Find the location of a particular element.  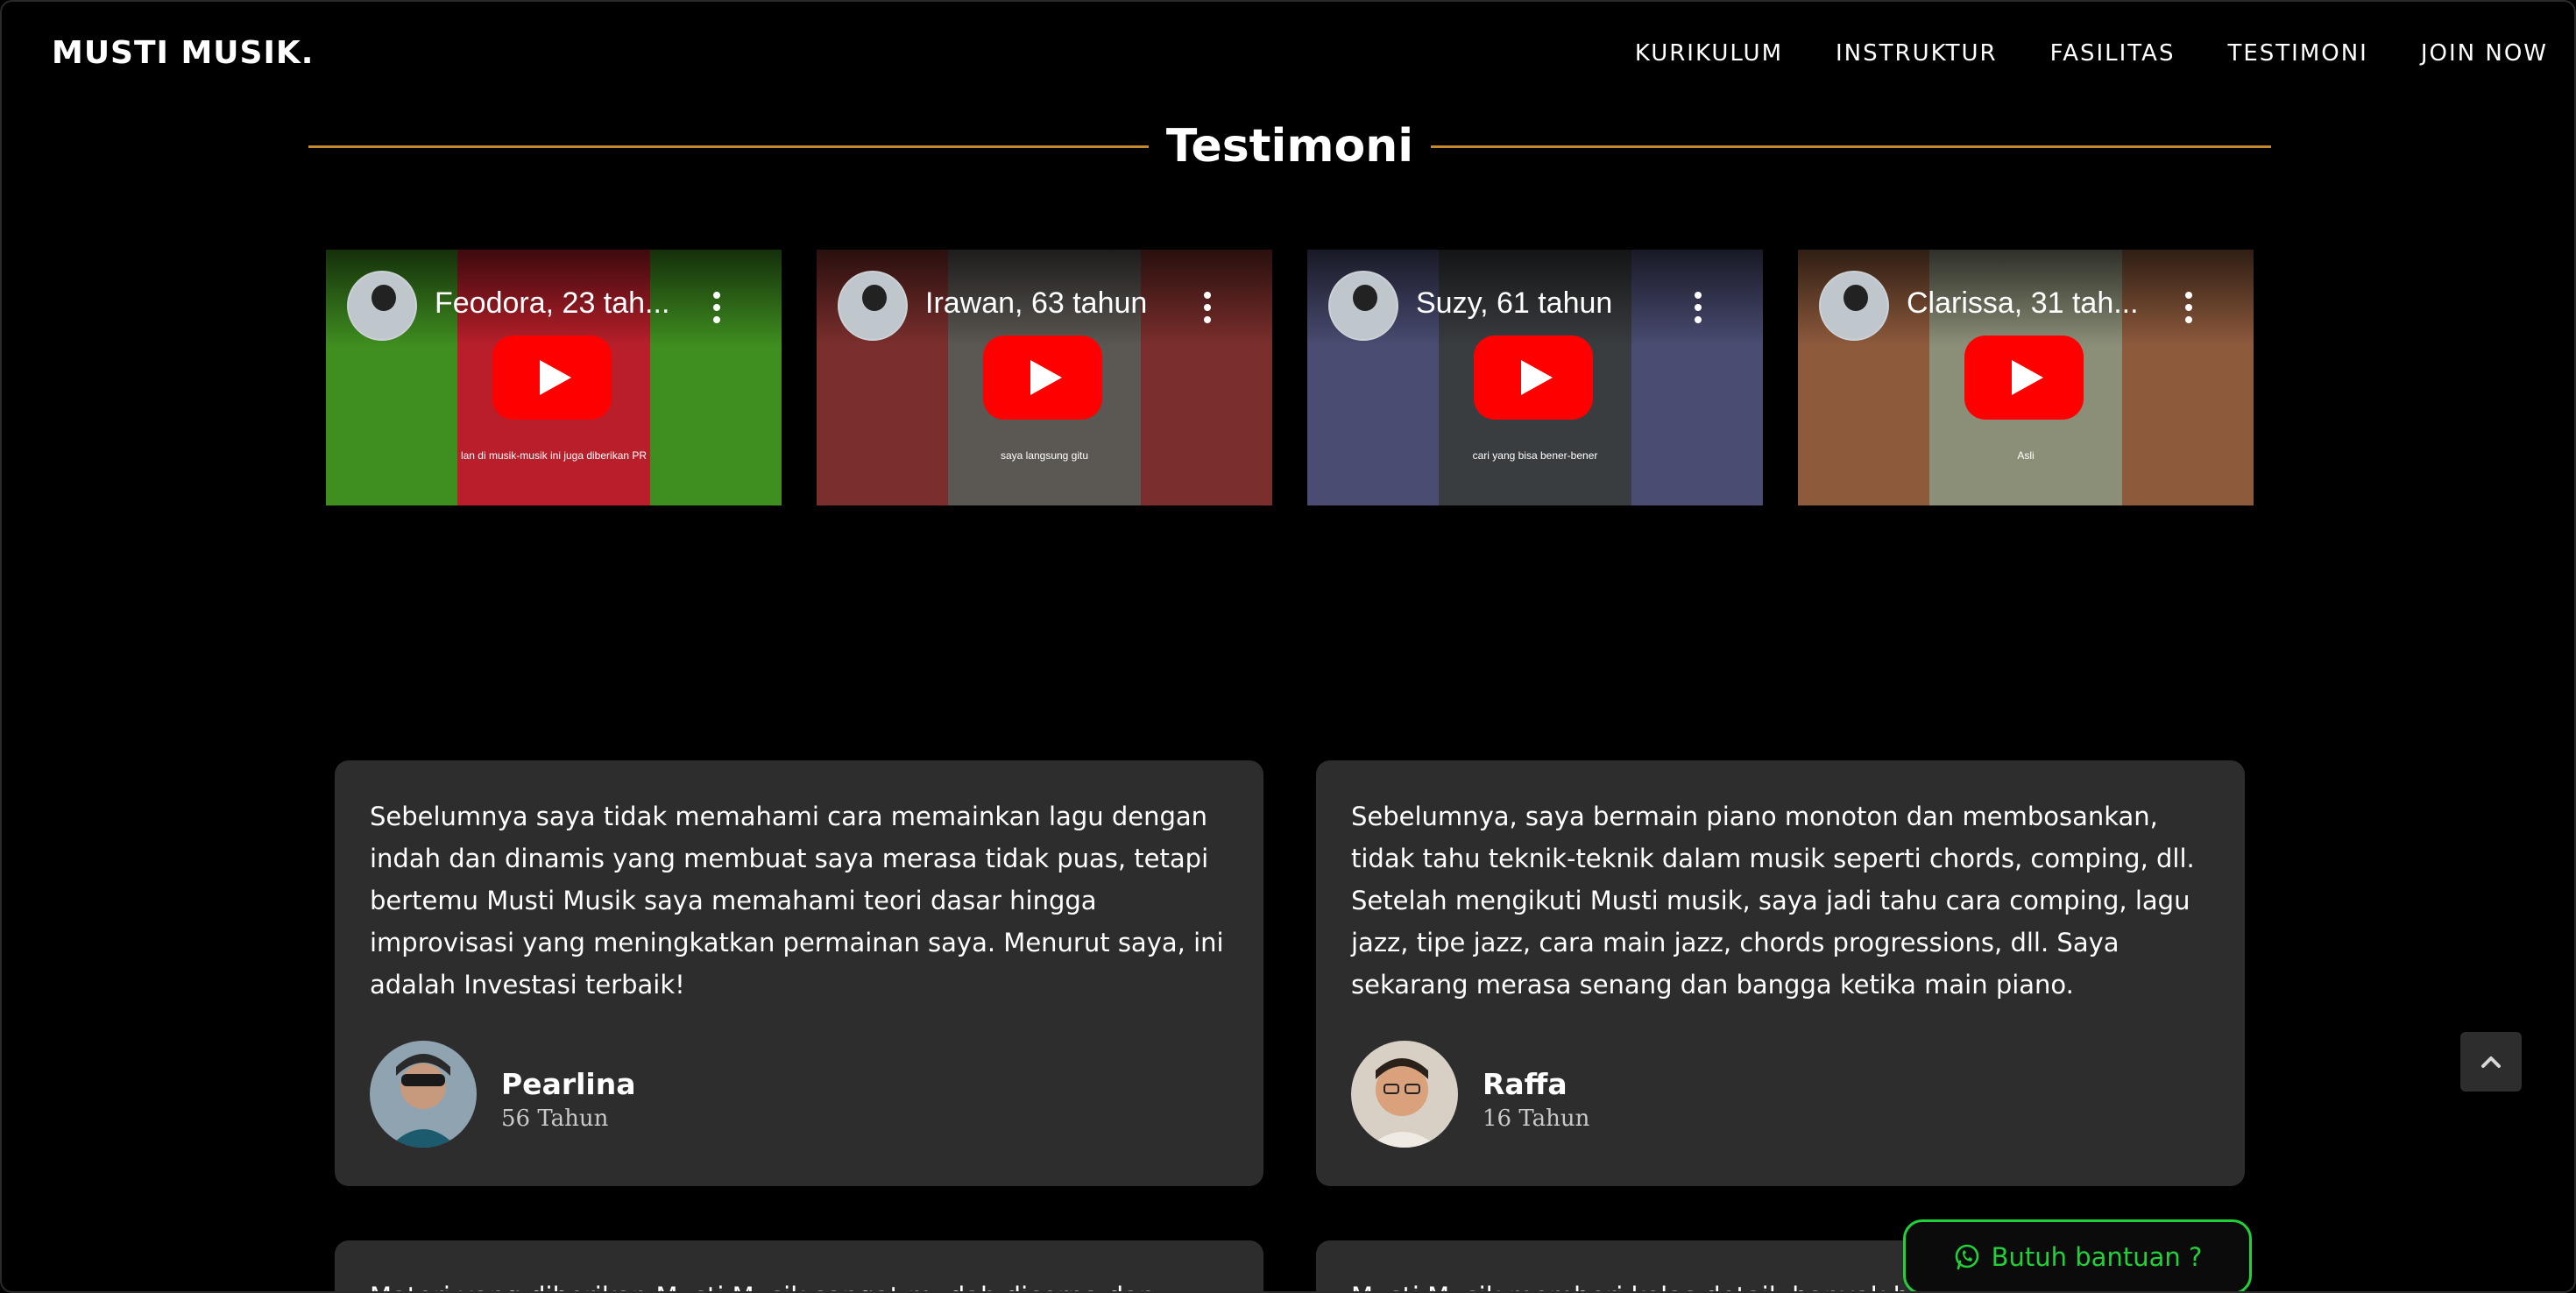

nav-fasilitas: FASILITAS is located at coordinates (2113, 53).